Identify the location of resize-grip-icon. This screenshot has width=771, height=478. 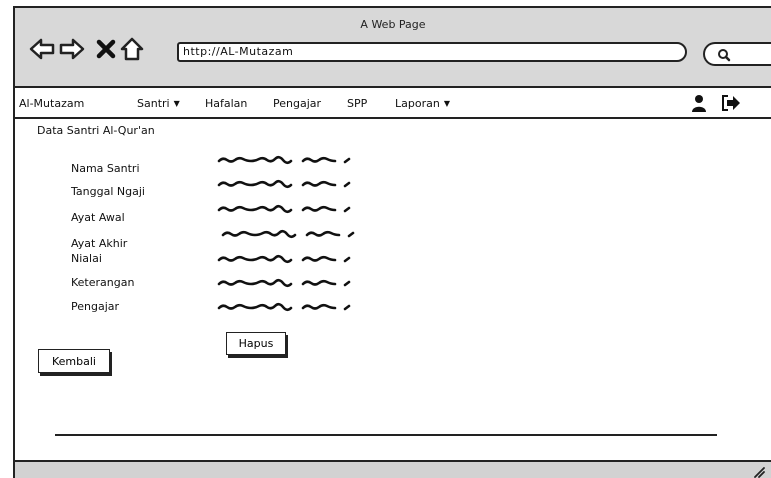
(759, 472).